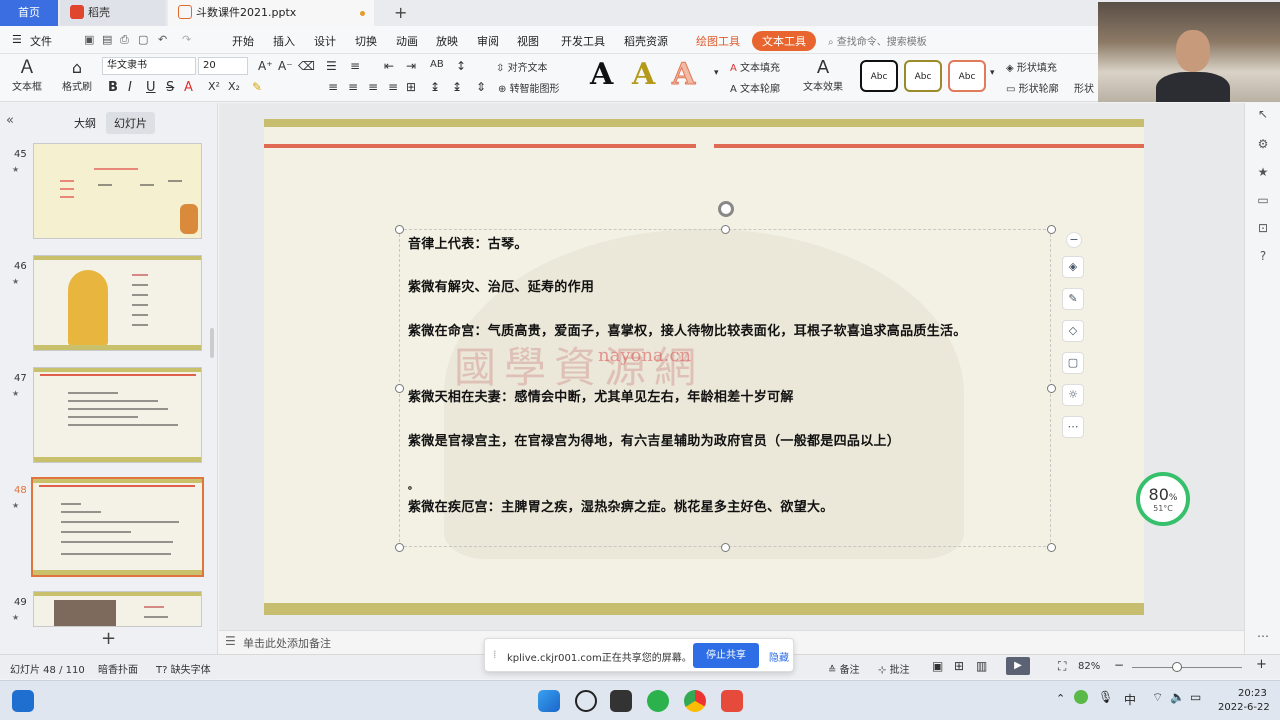 The image size is (1280, 720). Describe the element at coordinates (170, 87) in the screenshot. I see `strikethrough-icon: S` at that location.